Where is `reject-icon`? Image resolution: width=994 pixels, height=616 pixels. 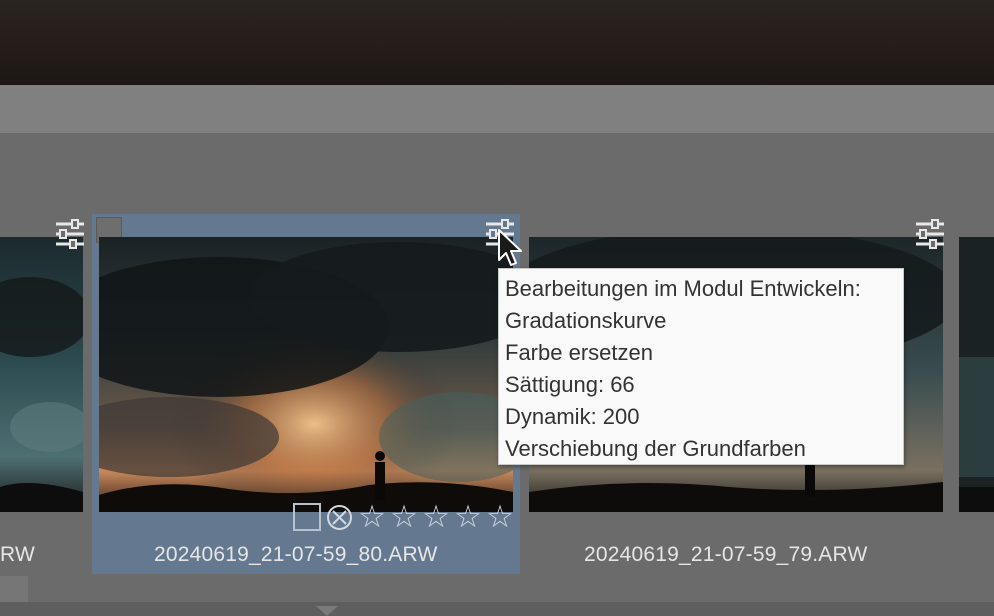 reject-icon is located at coordinates (339, 517).